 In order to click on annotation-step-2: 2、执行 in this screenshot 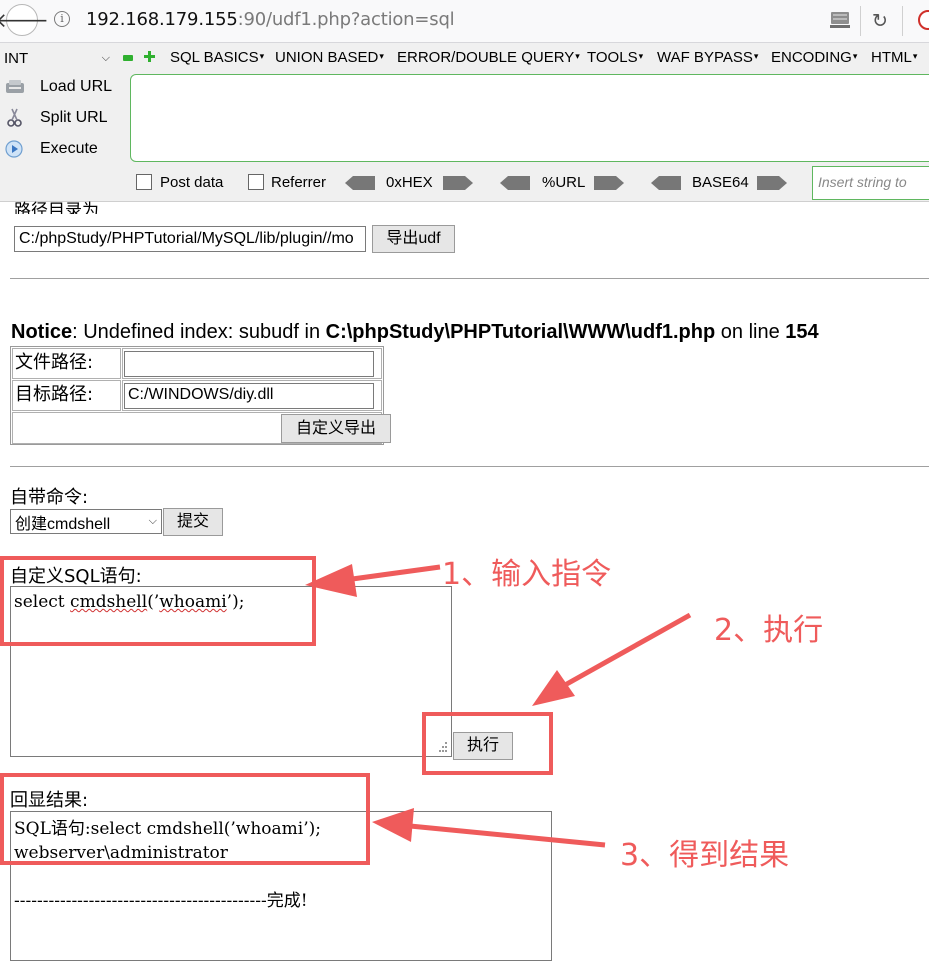, I will do `click(769, 630)`.